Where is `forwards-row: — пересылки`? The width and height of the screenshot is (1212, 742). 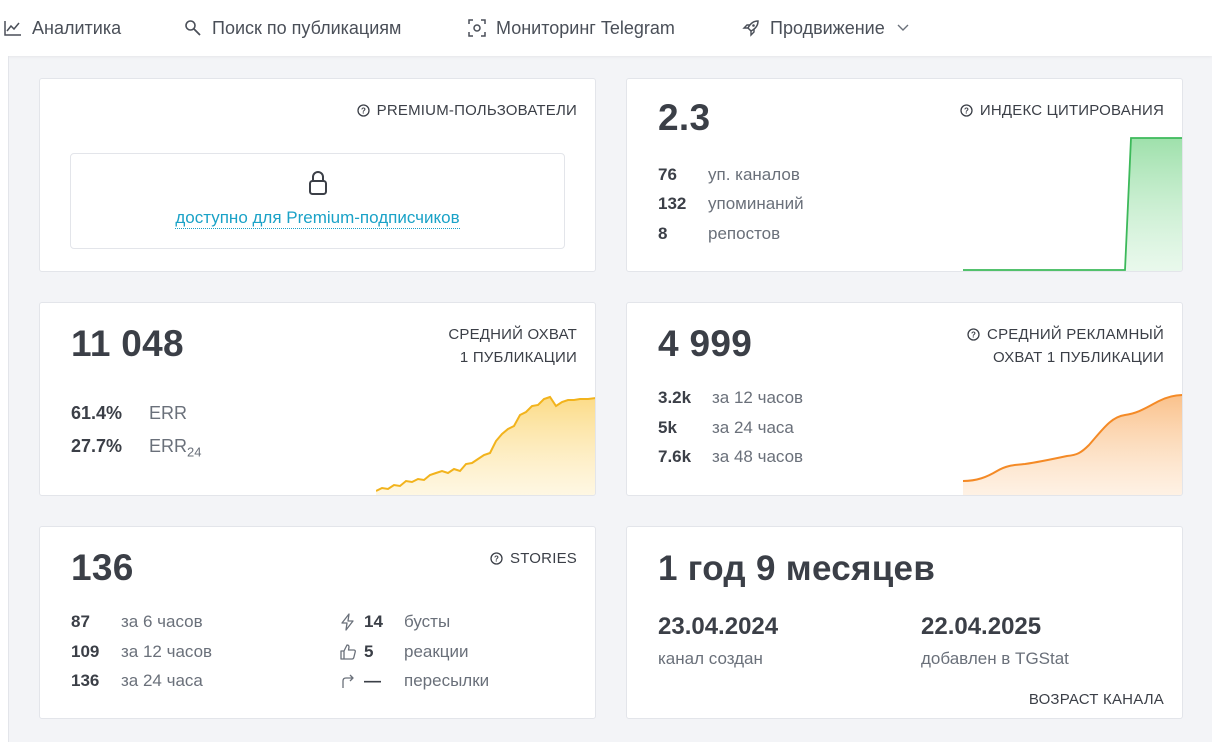 forwards-row: — пересылки is located at coordinates (414, 681).